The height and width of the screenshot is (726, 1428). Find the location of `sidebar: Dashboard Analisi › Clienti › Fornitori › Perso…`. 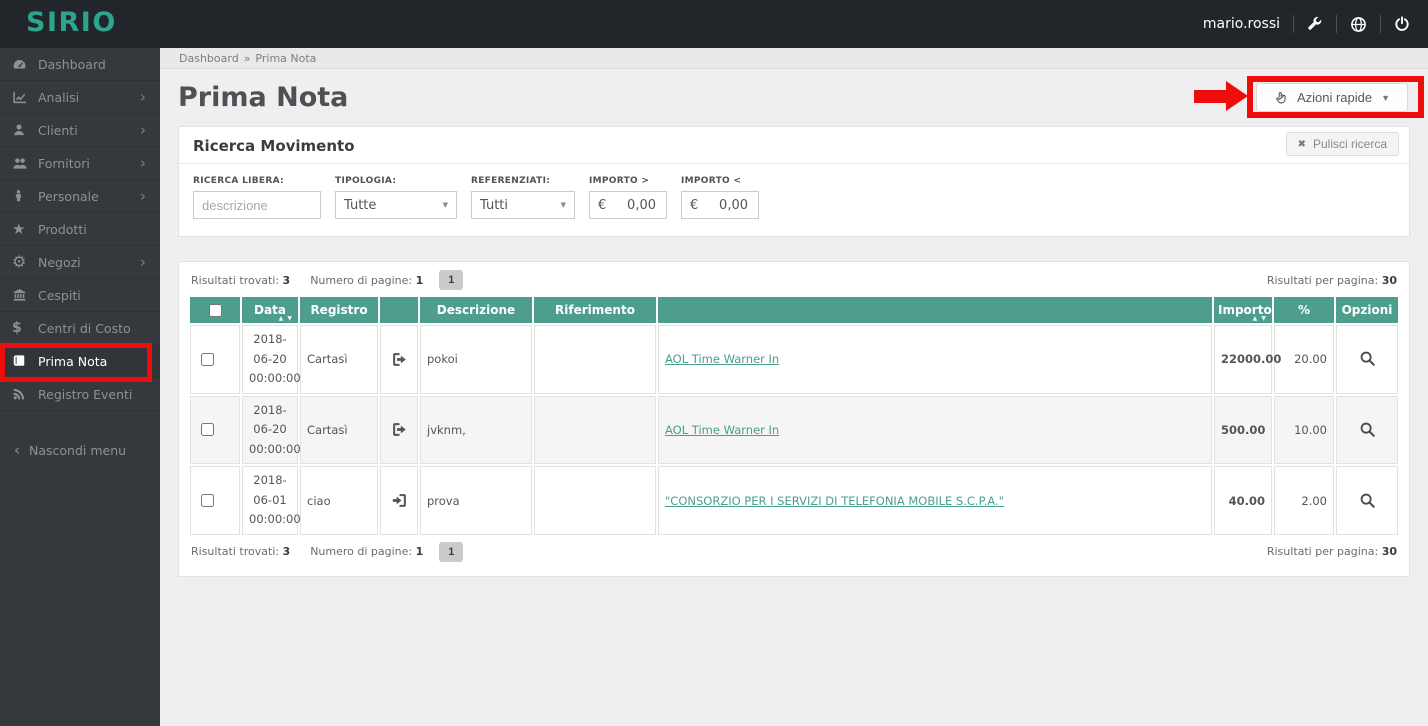

sidebar: Dashboard Analisi › Clienti › Fornitori › Perso… is located at coordinates (80, 387).